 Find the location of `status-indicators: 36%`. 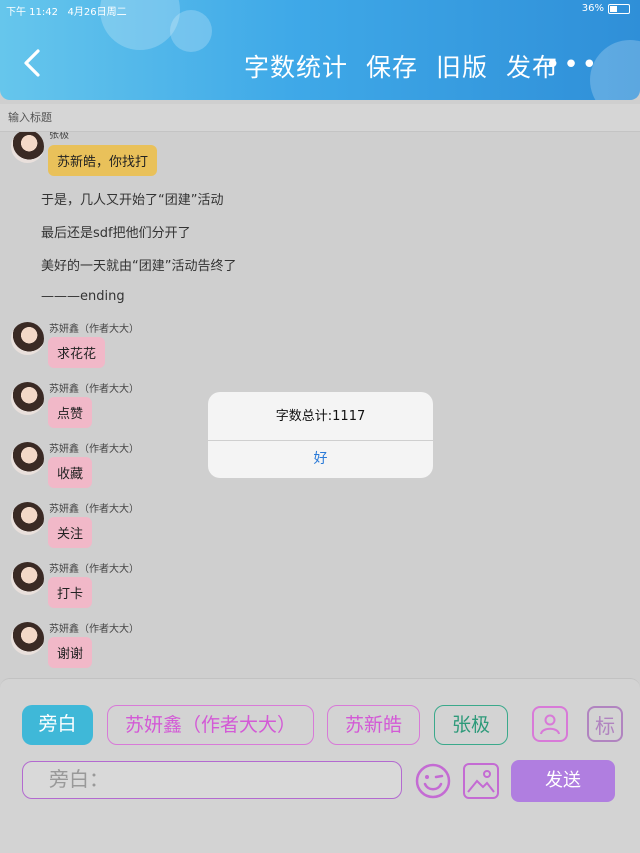

status-indicators: 36% is located at coordinates (606, 8).